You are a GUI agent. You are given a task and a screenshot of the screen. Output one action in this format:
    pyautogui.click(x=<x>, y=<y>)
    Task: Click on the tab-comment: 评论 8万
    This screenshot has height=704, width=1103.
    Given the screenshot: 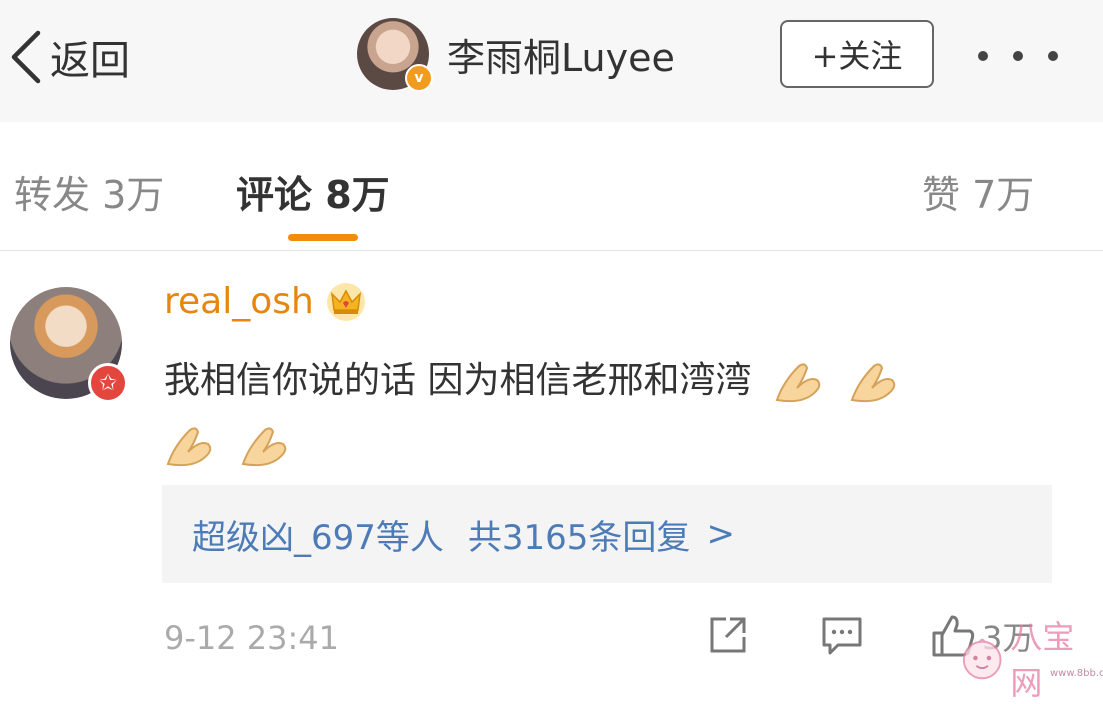 What is the action you would take?
    pyautogui.click(x=313, y=191)
    